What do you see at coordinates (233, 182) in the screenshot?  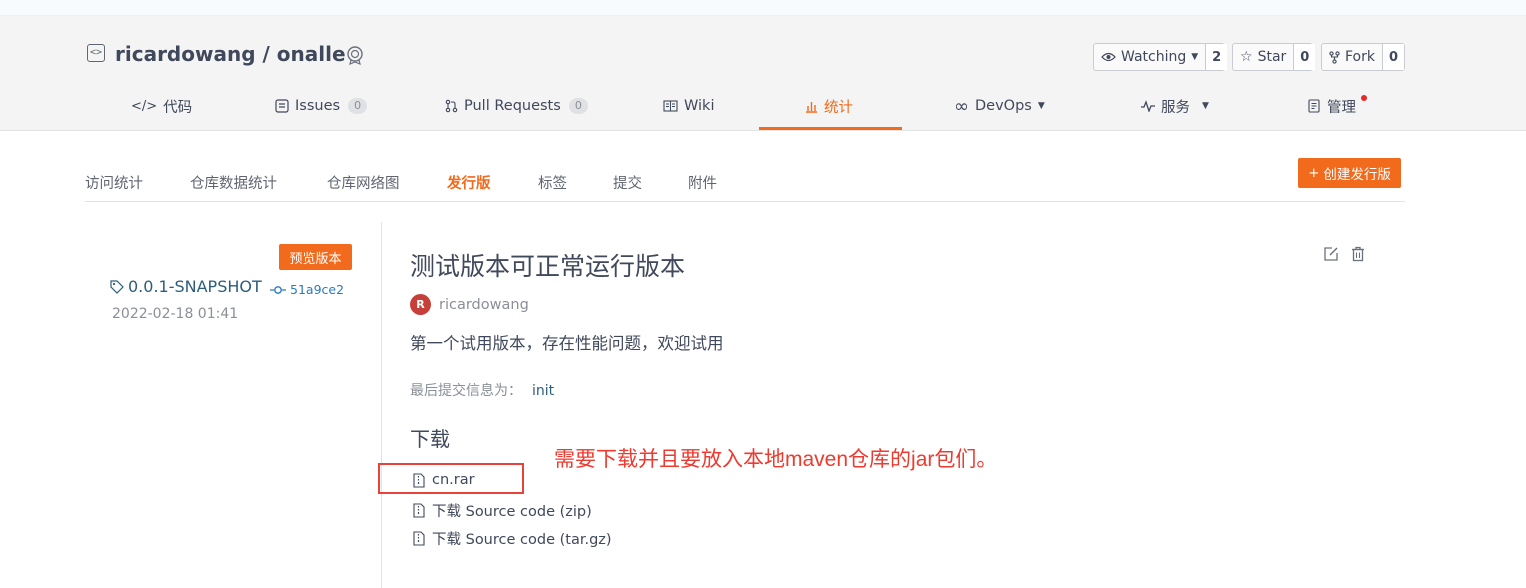 I see `subtab-repo-data: 仓库数据统计` at bounding box center [233, 182].